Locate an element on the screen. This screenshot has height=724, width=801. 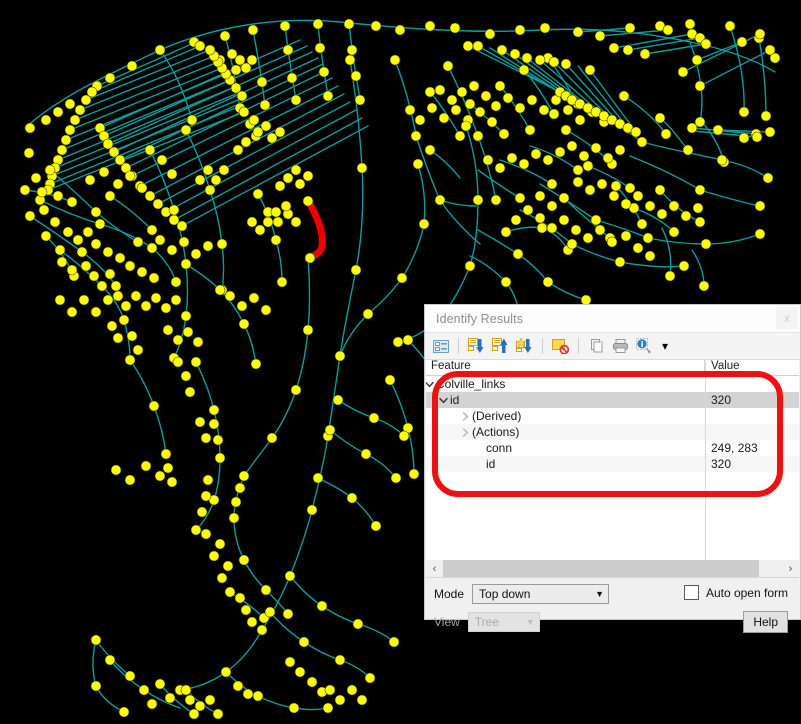
row-feature-label: (Actions) is located at coordinates (496, 432).